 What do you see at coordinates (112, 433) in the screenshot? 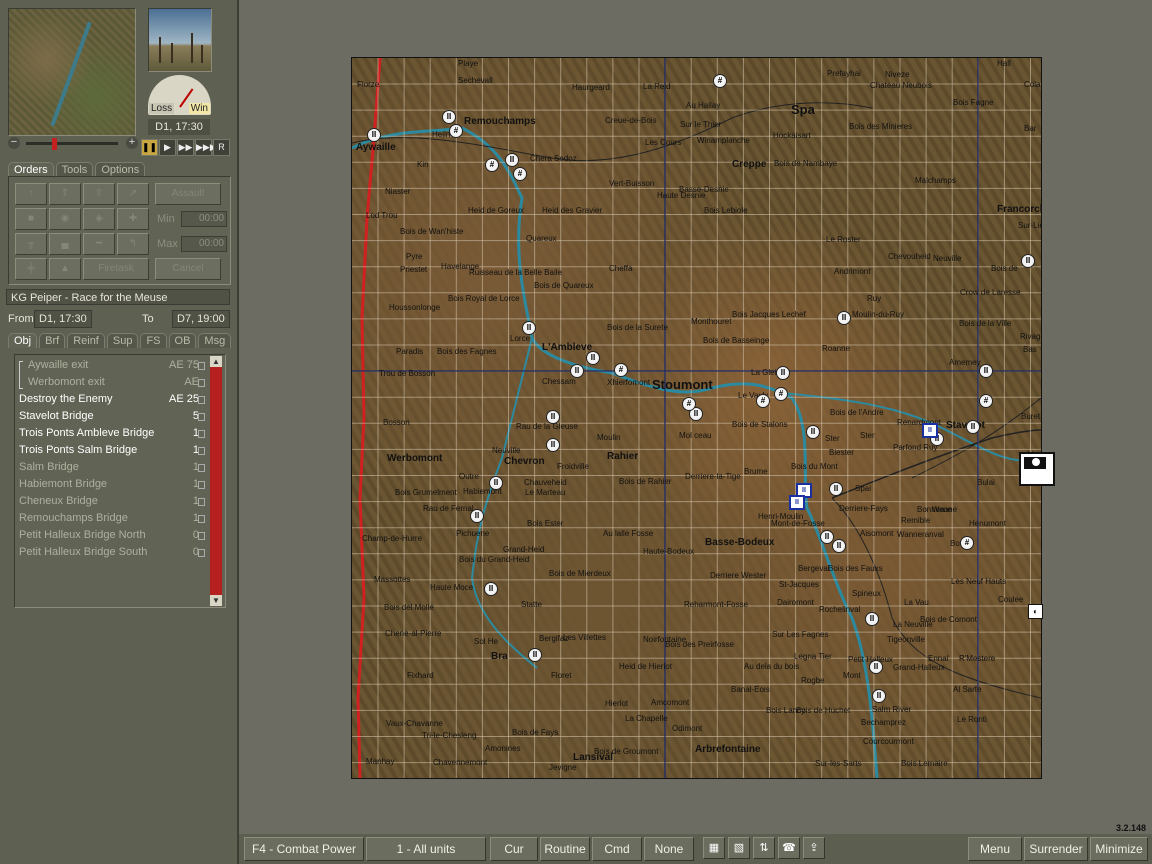
I see `objective-row: Trois Ponts Ambleve Bridge 1` at bounding box center [112, 433].